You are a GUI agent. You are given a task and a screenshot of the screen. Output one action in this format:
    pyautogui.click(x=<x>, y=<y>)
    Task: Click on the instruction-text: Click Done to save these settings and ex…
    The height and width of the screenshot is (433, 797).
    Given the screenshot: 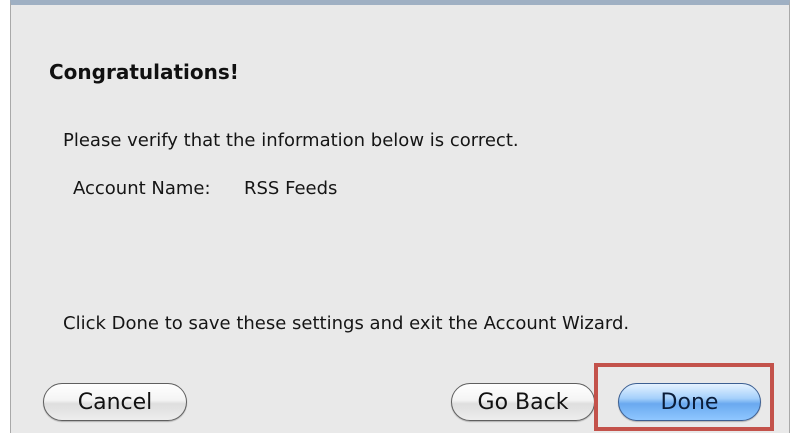 What is the action you would take?
    pyautogui.click(x=346, y=323)
    